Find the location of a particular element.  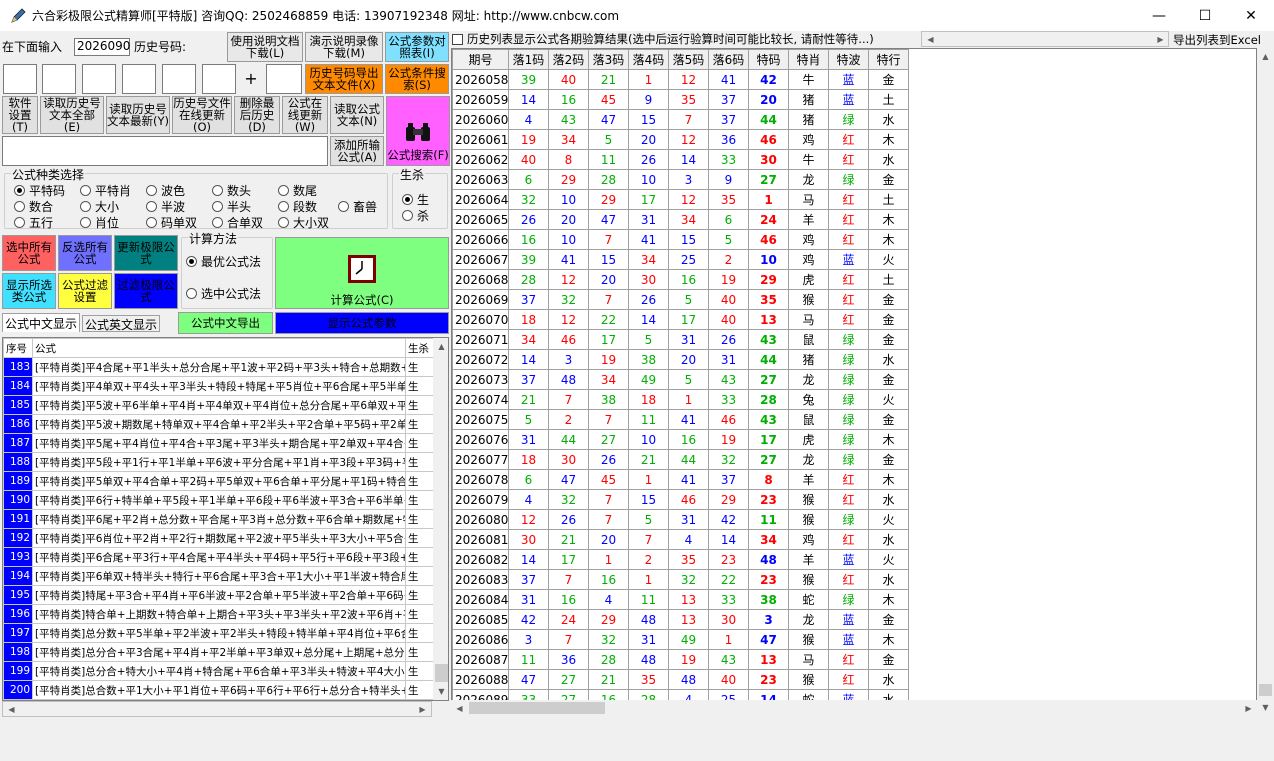

history-update-button: 历史号文件在线更新(O) is located at coordinates (202, 115).